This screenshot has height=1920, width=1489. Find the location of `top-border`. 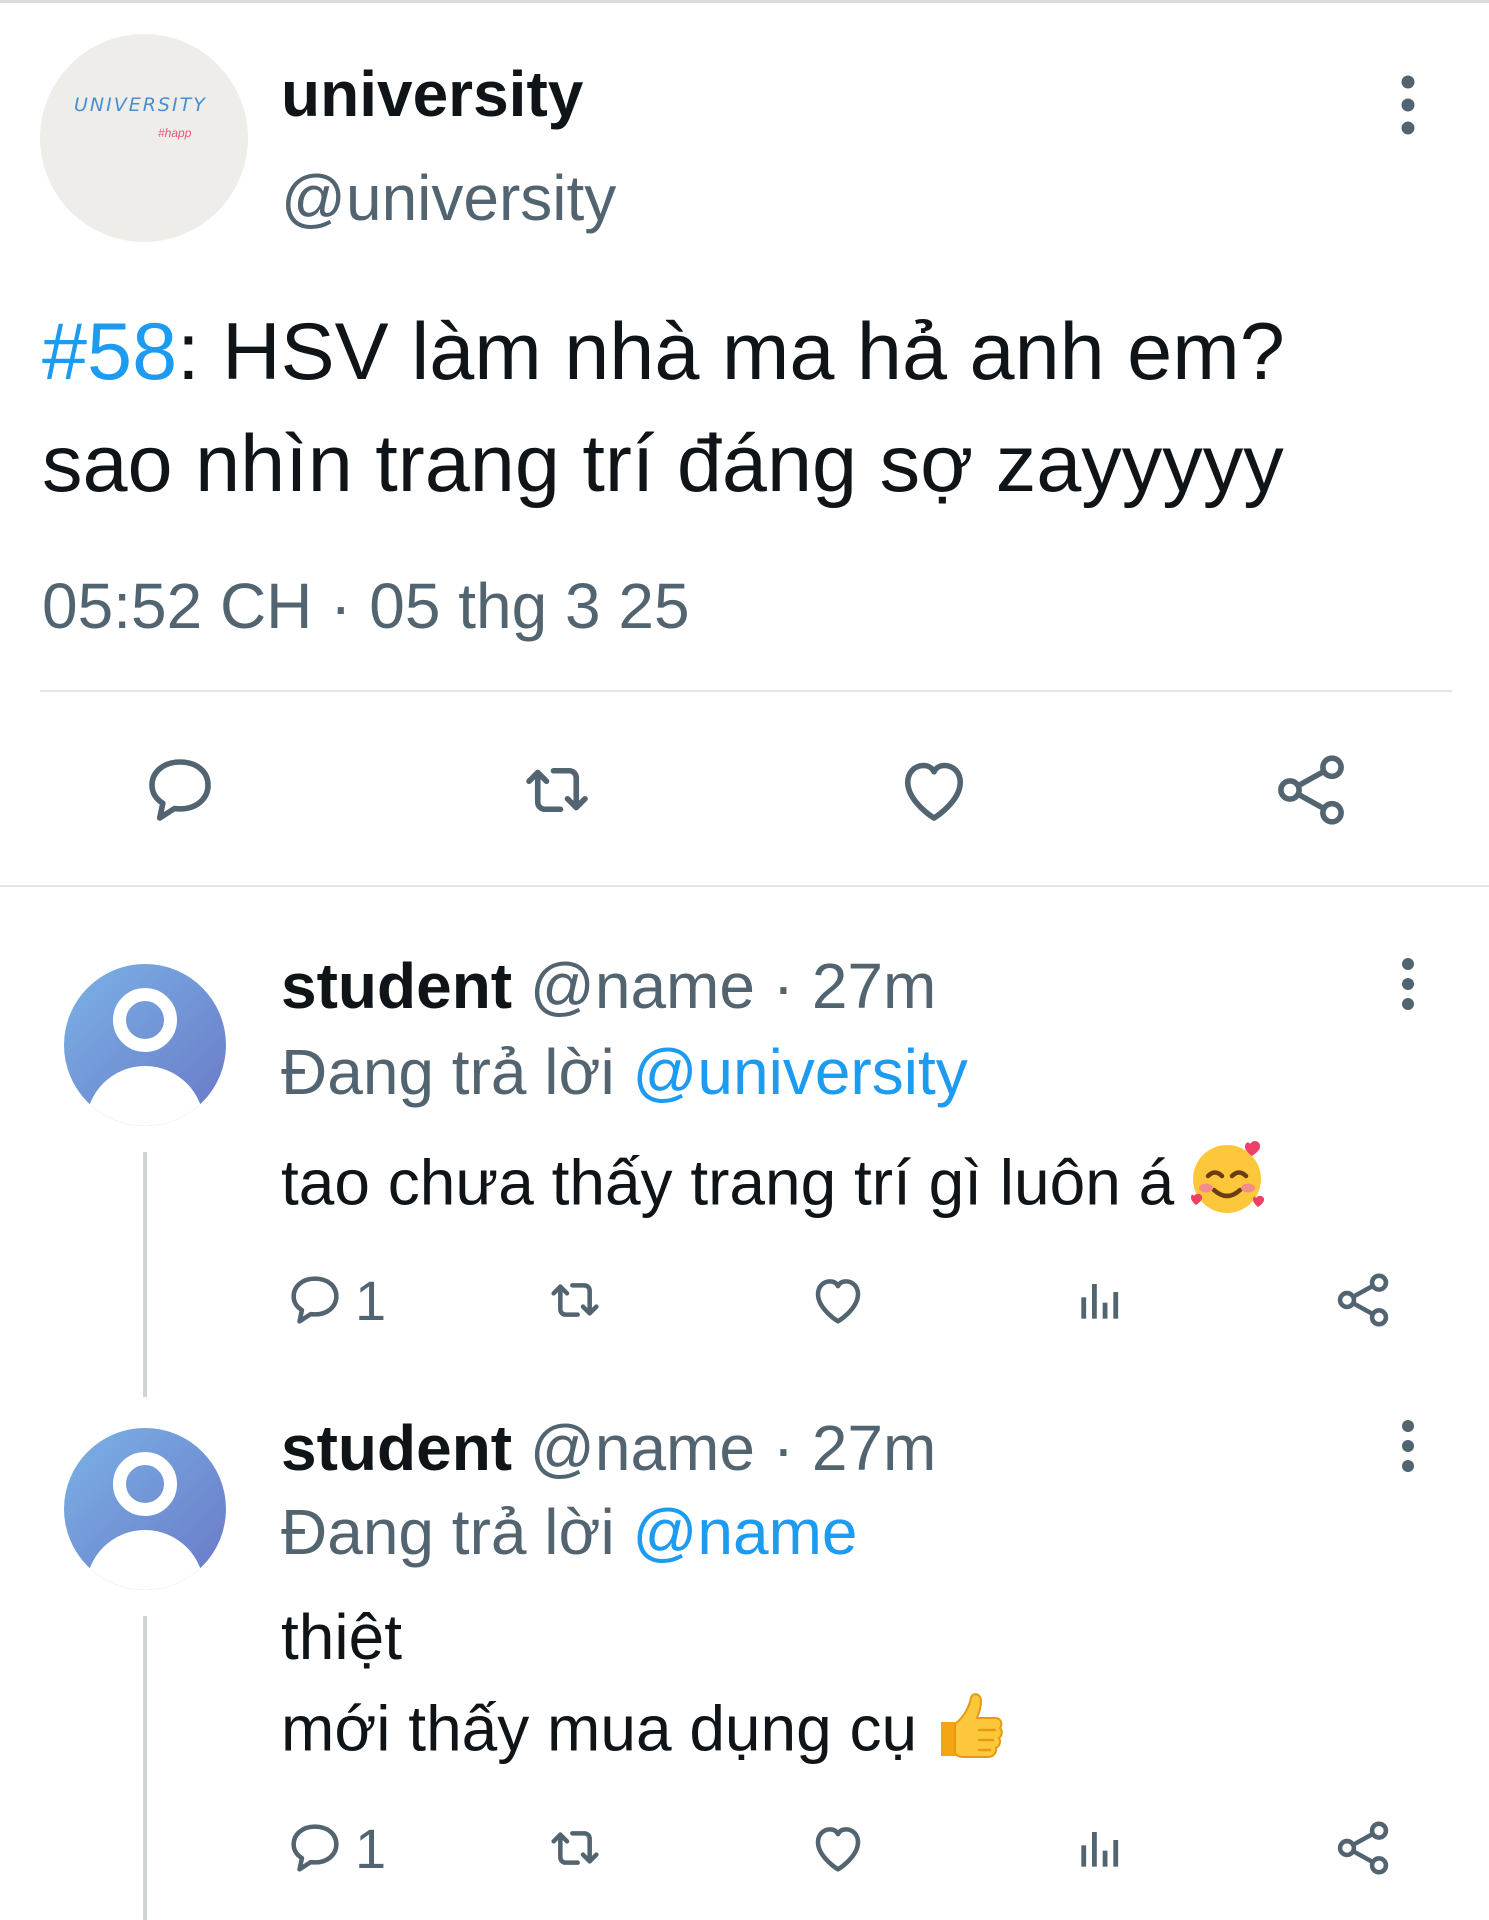

top-border is located at coordinates (744, 1).